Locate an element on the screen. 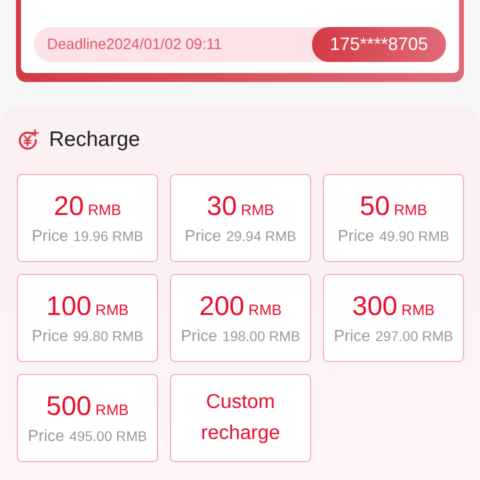 The width and height of the screenshot is (480, 480). price-text: Price 99.80 RMB is located at coordinates (88, 337).